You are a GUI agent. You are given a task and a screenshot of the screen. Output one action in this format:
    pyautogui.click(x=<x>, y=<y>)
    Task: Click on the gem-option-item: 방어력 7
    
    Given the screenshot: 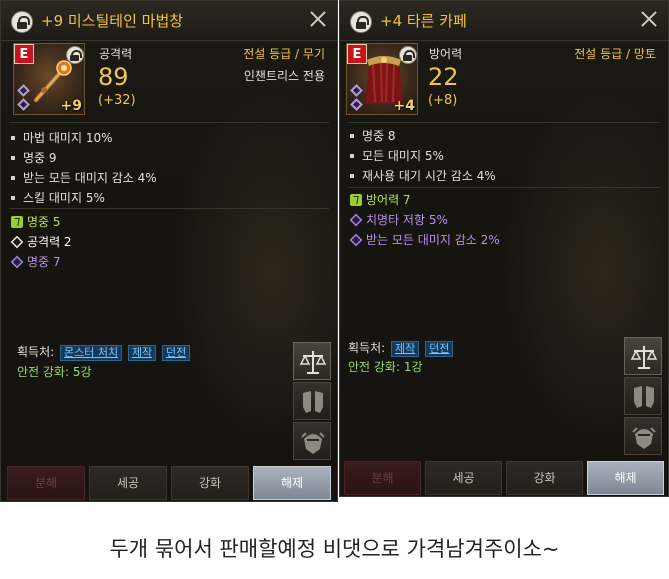 What is the action you would take?
    pyautogui.click(x=424, y=200)
    